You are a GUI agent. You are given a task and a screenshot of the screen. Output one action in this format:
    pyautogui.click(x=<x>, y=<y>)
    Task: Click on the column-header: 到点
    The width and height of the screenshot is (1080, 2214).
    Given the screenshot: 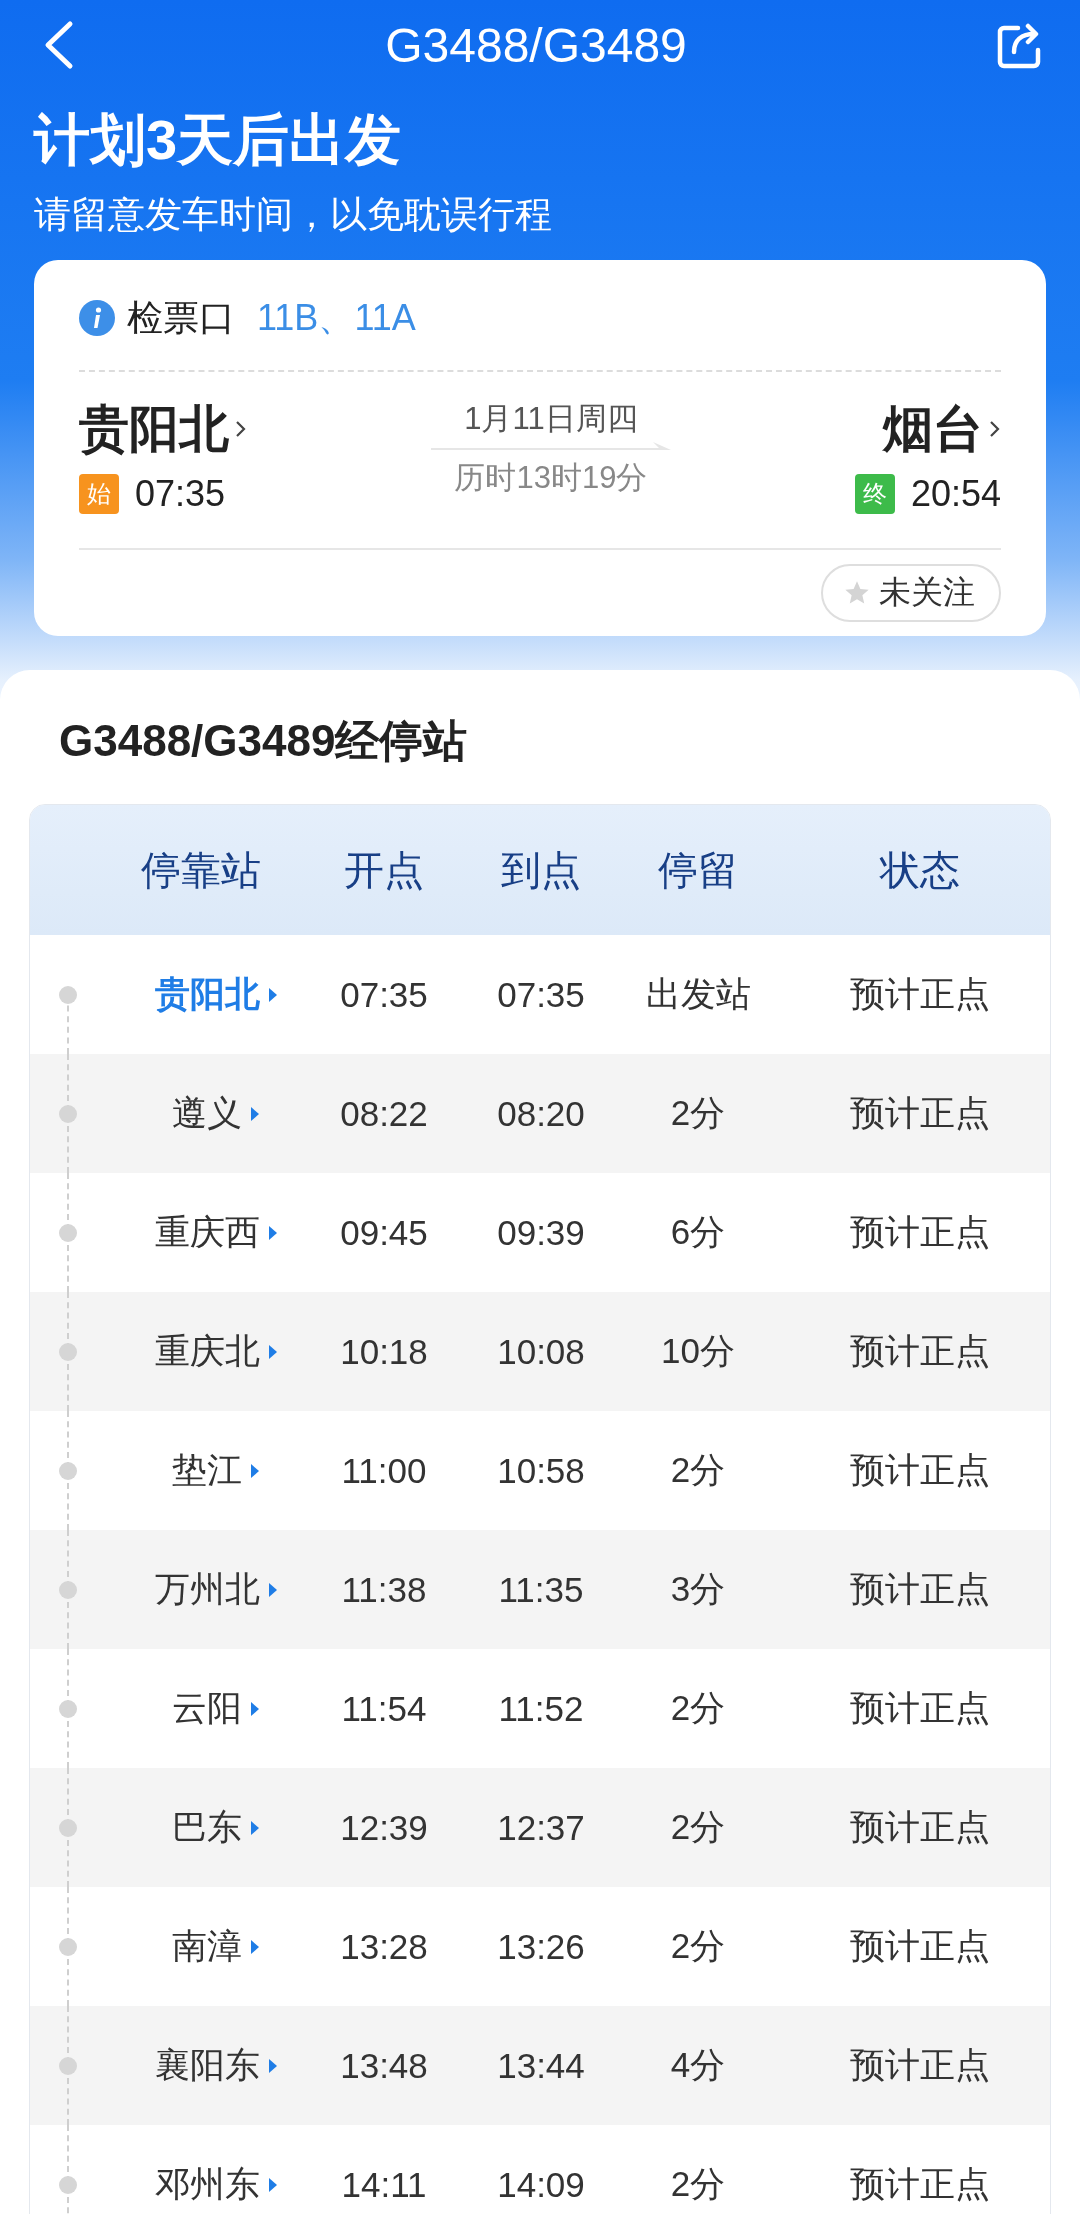 What is the action you would take?
    pyautogui.click(x=541, y=870)
    